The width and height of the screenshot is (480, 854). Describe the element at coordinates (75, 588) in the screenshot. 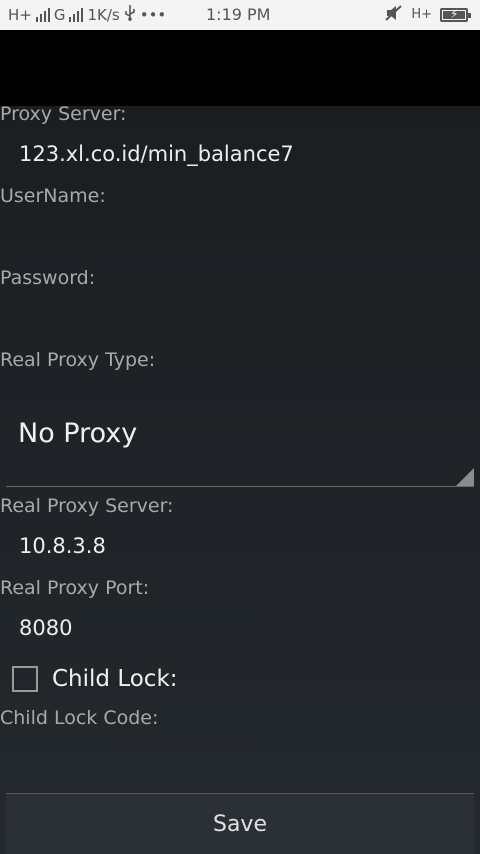

I see `real-proxy-port-label: Real Proxy Port:` at that location.